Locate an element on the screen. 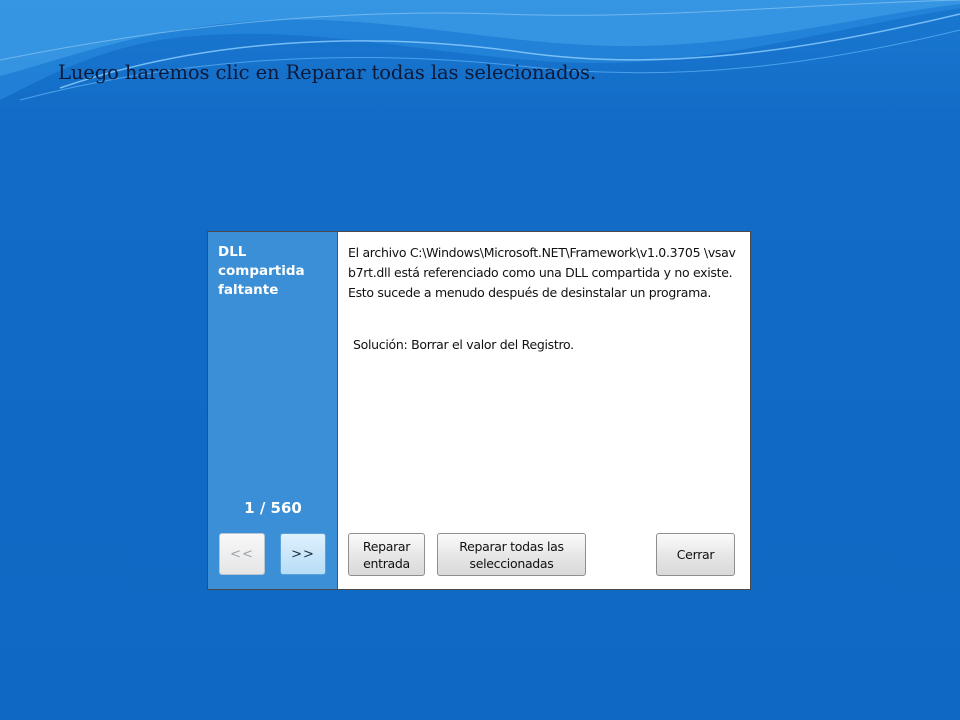 This screenshot has width=960, height=720. repair-all-label: Reparar todas las seleccionadas is located at coordinates (511, 554).